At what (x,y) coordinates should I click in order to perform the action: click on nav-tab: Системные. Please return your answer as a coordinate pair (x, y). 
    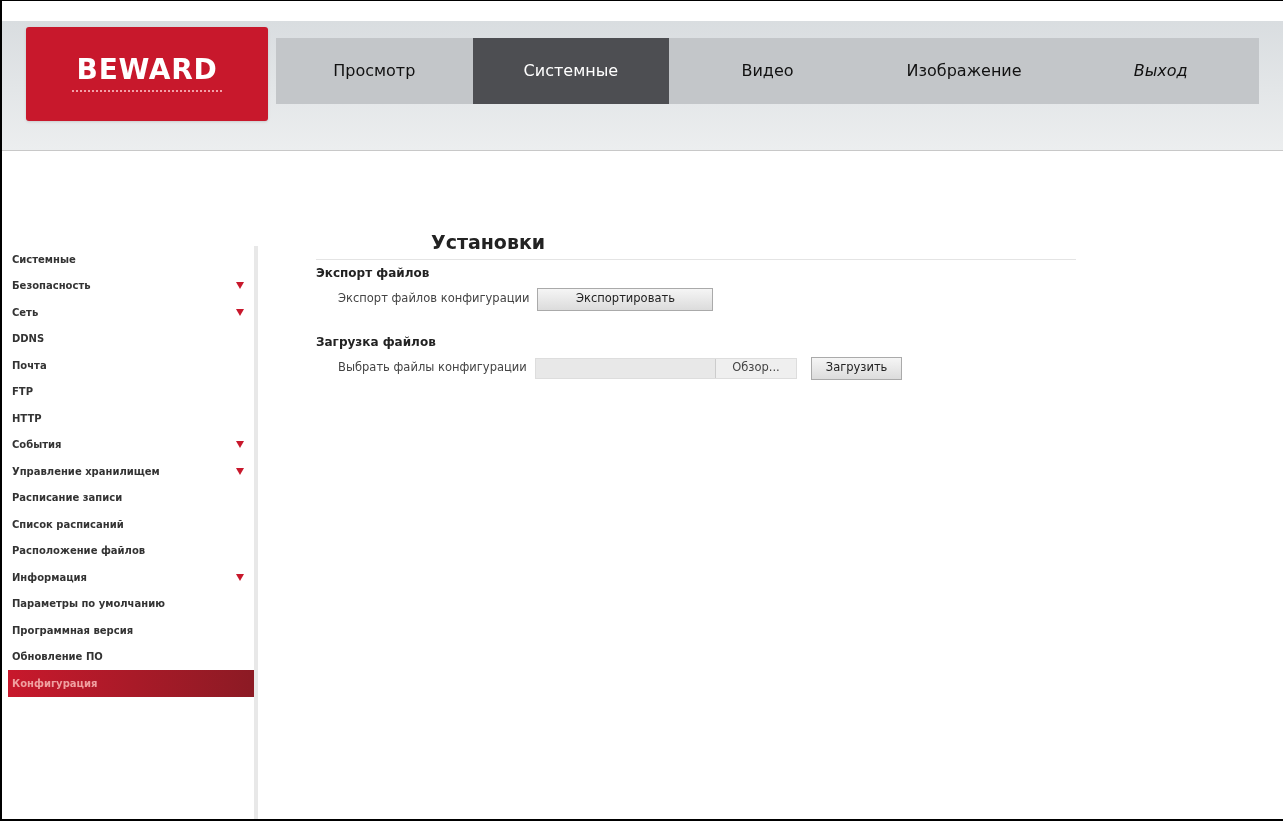
    Looking at the image, I should click on (571, 71).